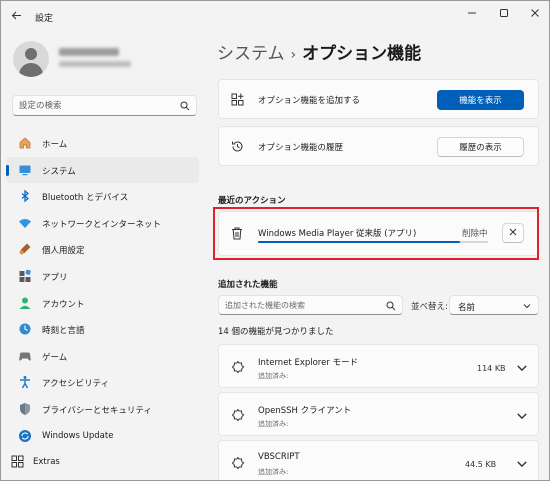 This screenshot has height=481, width=550. I want to click on sidebar-item-network: ネットワークとインターネット, so click(102, 223).